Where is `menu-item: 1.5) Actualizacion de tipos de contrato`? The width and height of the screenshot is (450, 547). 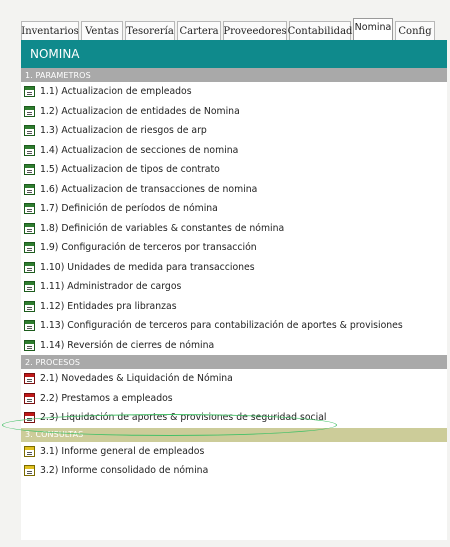 menu-item: 1.5) Actualizacion de tipos de contrato is located at coordinates (234, 170).